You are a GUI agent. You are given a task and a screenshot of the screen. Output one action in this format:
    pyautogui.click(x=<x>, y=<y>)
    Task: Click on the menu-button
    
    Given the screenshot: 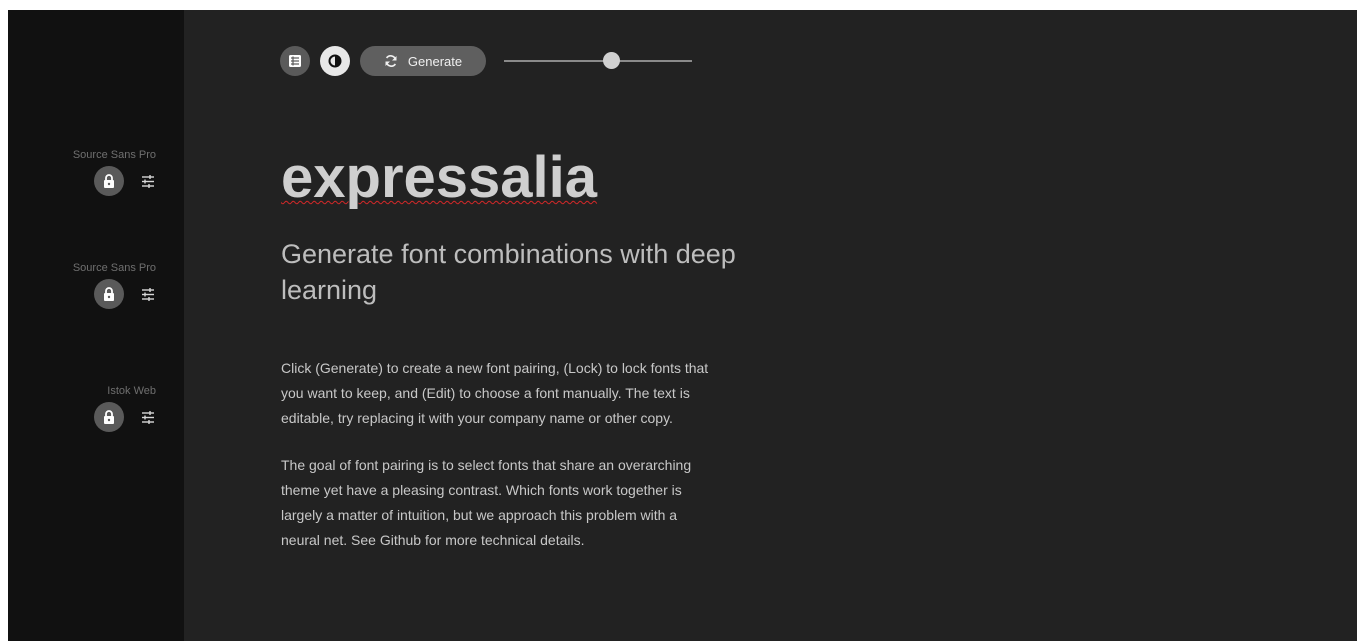 What is the action you would take?
    pyautogui.click(x=295, y=61)
    